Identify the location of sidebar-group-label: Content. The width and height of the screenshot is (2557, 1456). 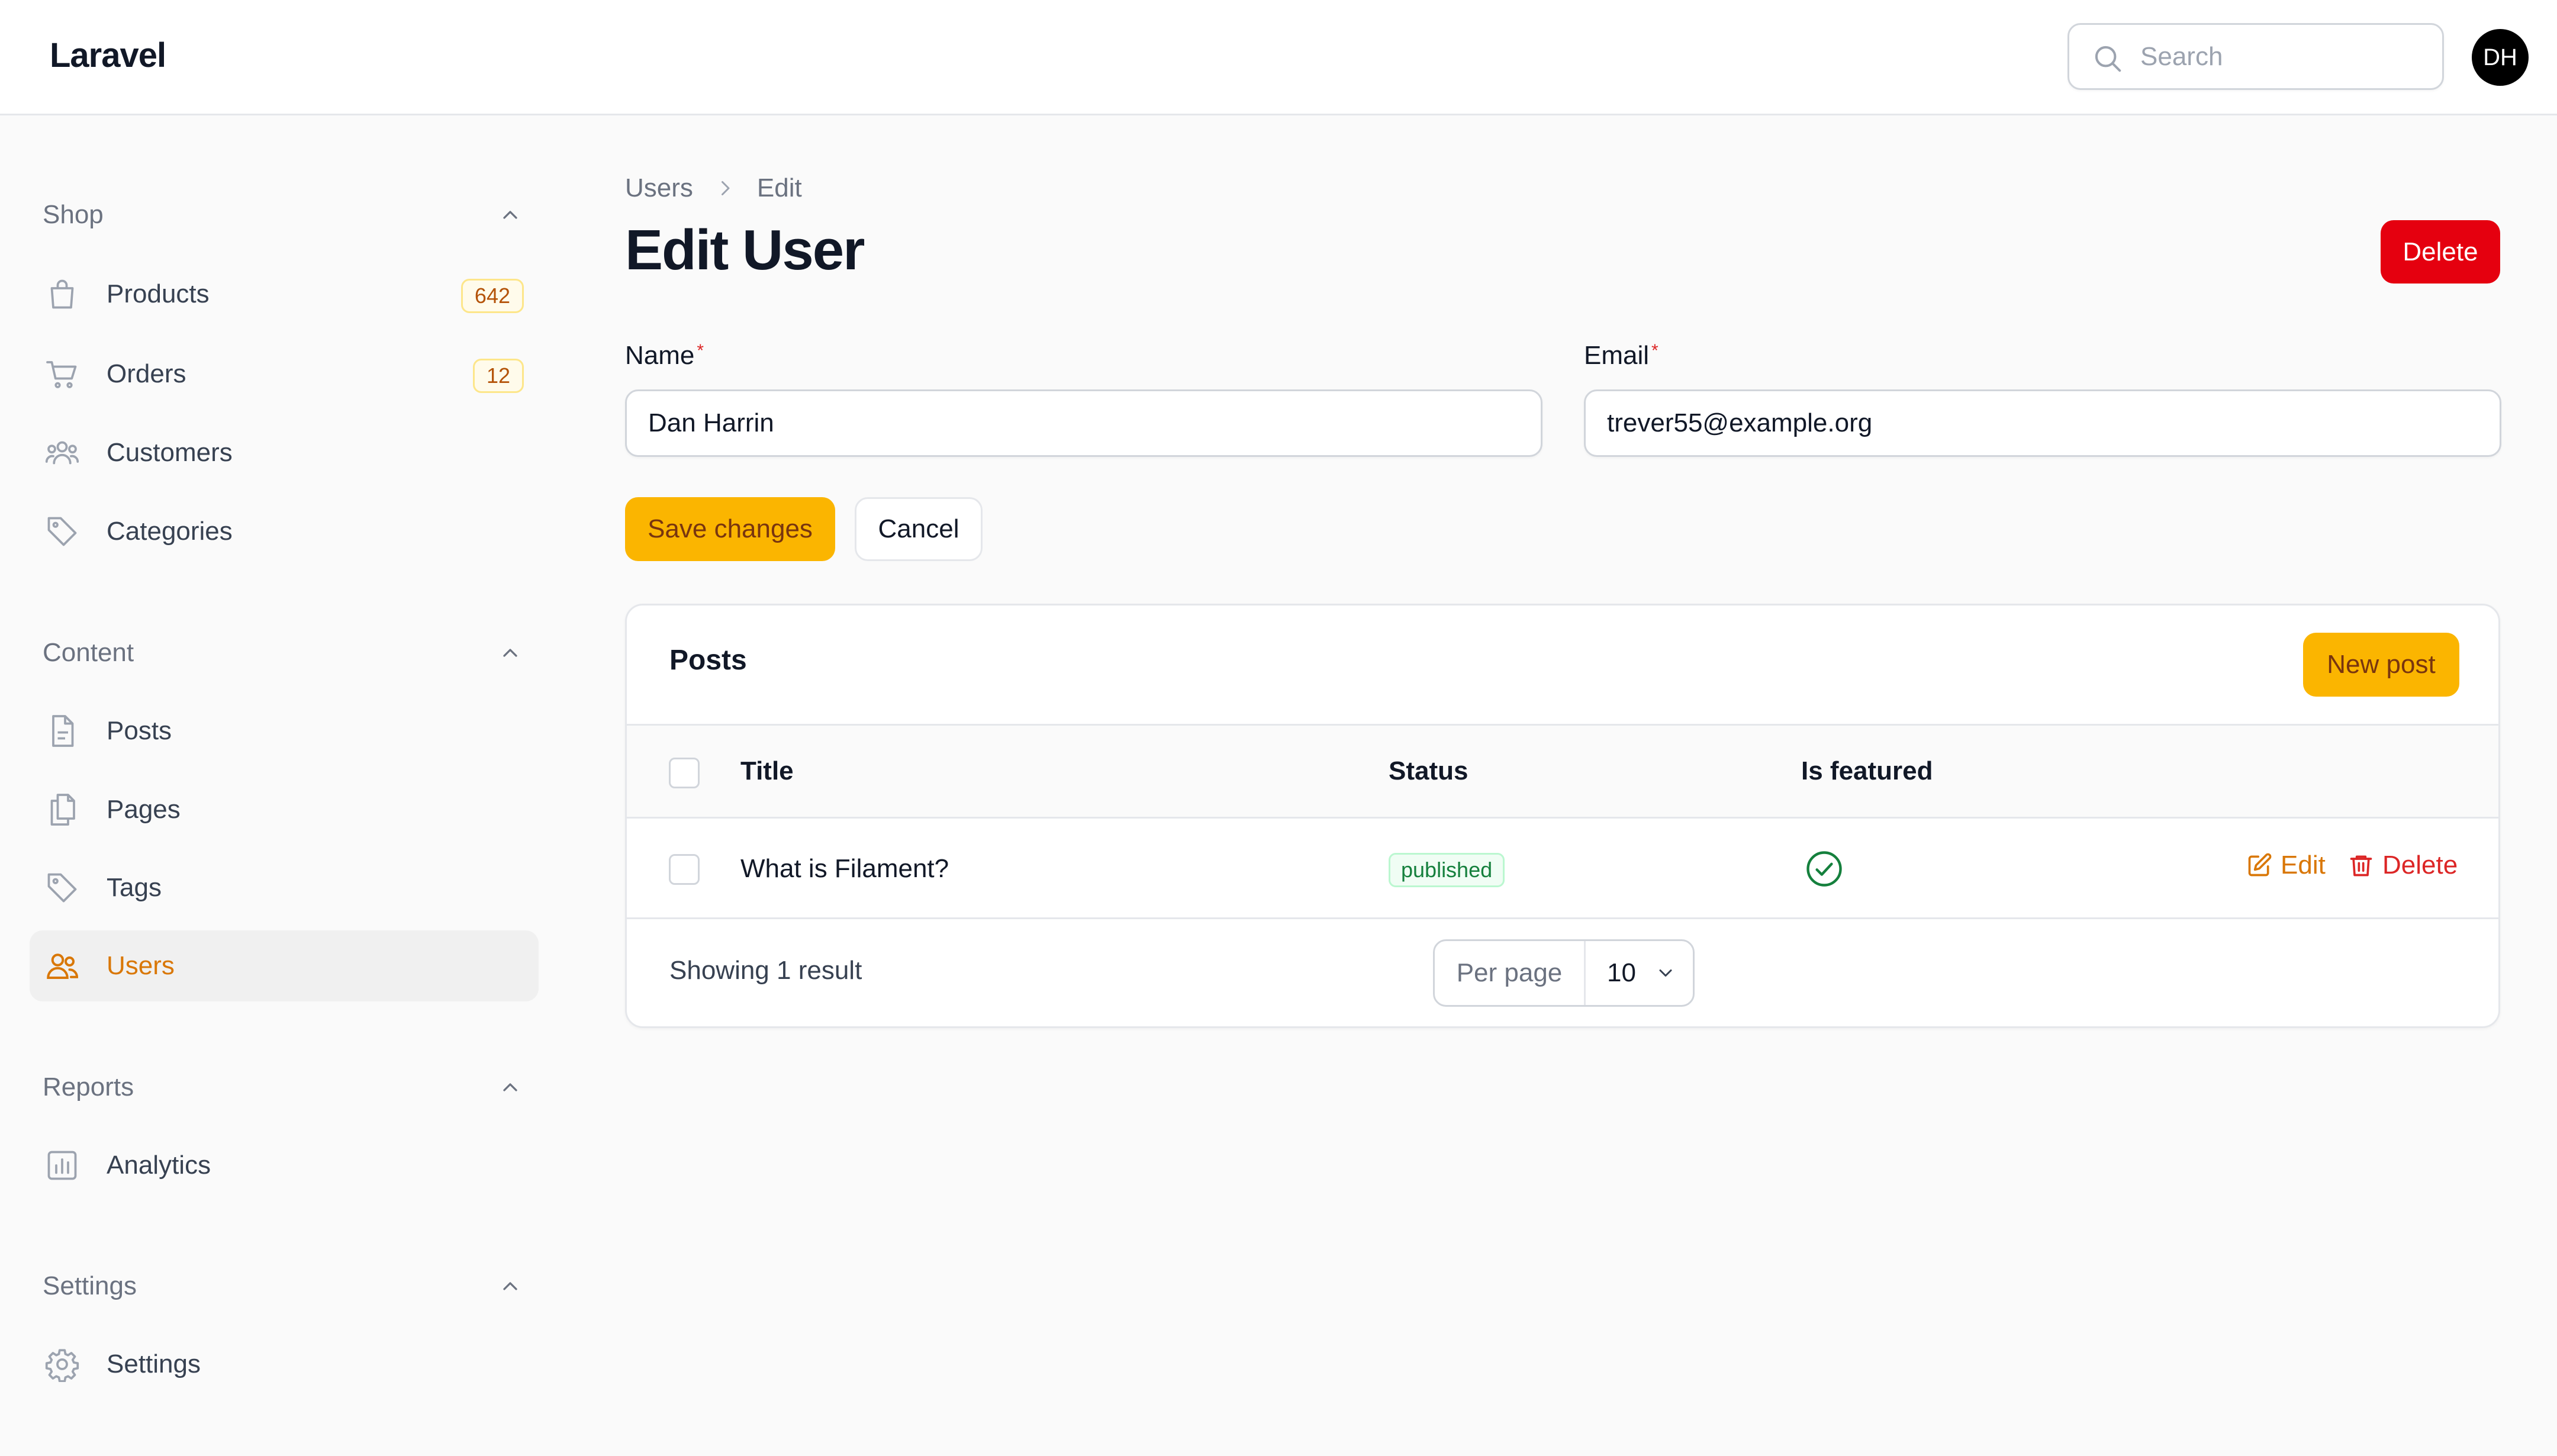
(88, 652).